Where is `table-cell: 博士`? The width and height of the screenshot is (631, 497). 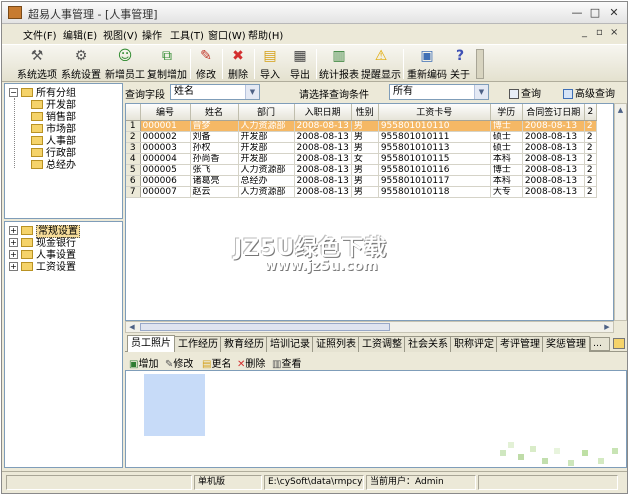 table-cell: 博士 is located at coordinates (506, 170).